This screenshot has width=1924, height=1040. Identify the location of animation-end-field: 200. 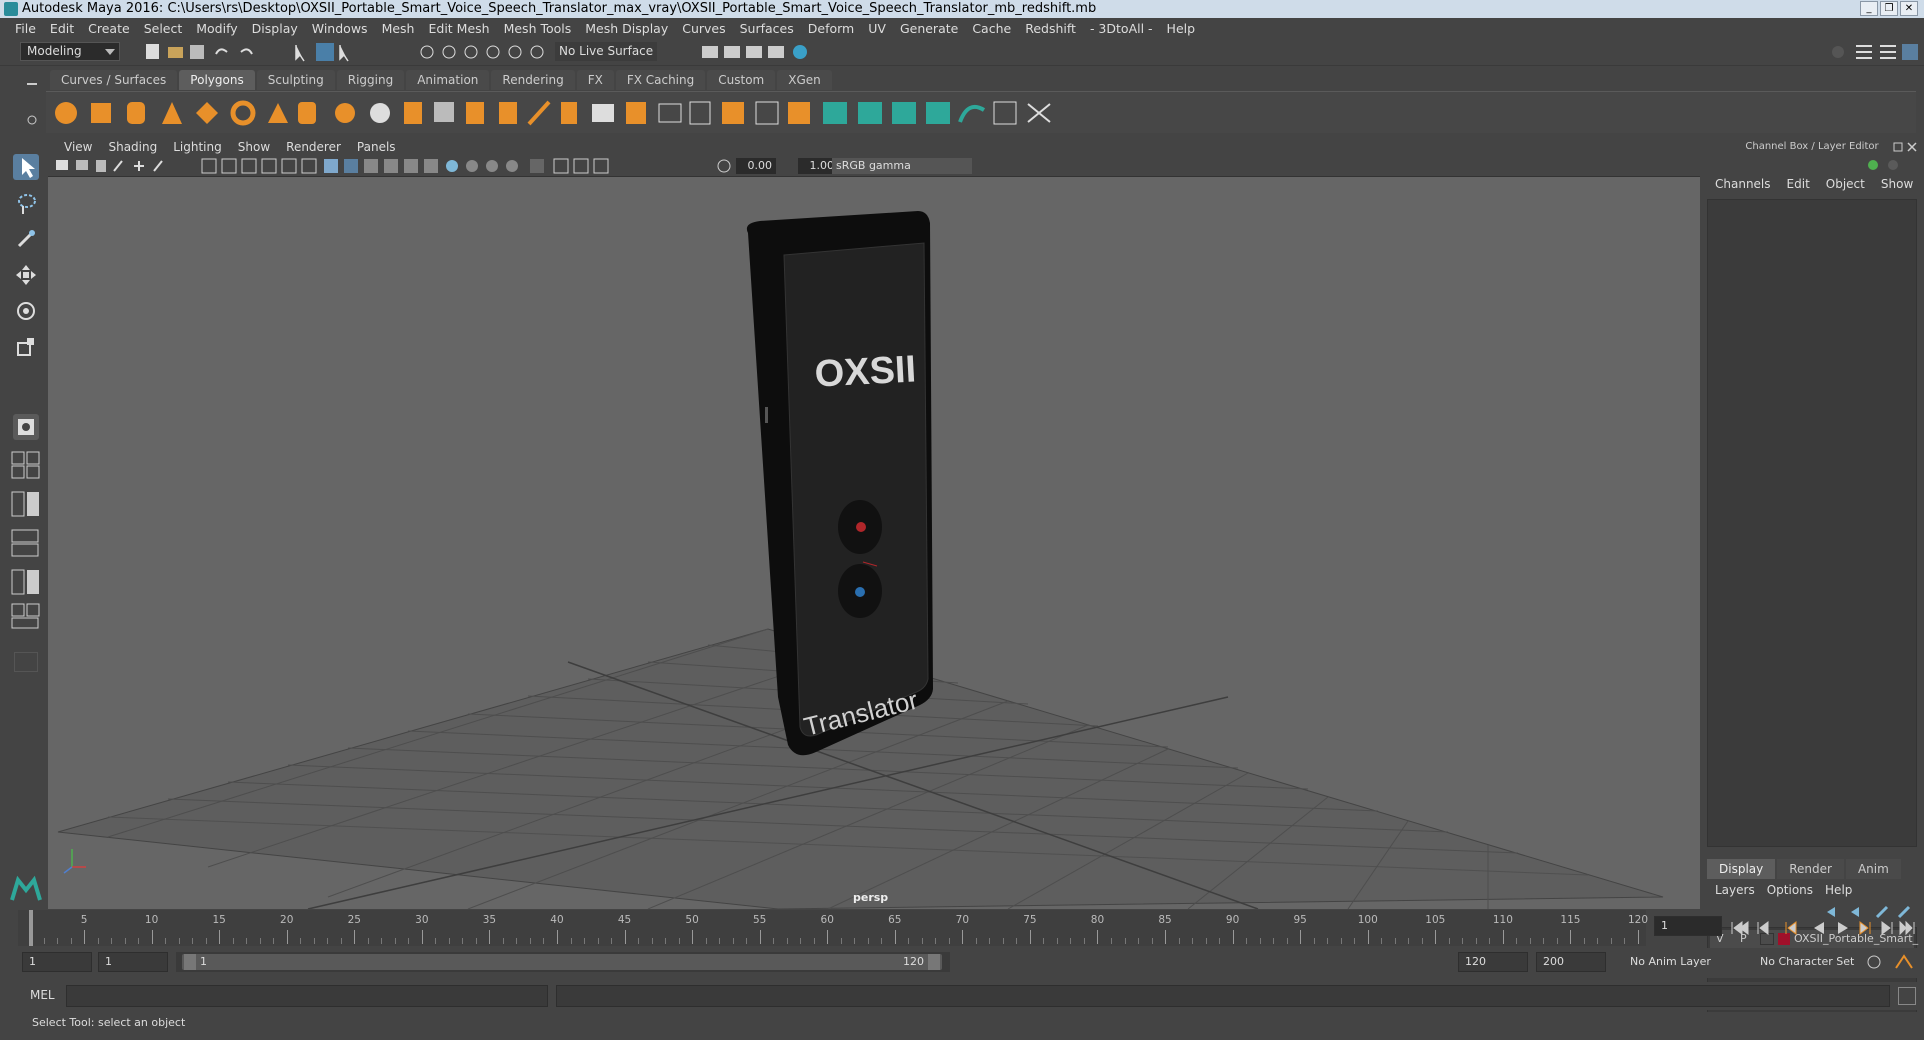
(1571, 962).